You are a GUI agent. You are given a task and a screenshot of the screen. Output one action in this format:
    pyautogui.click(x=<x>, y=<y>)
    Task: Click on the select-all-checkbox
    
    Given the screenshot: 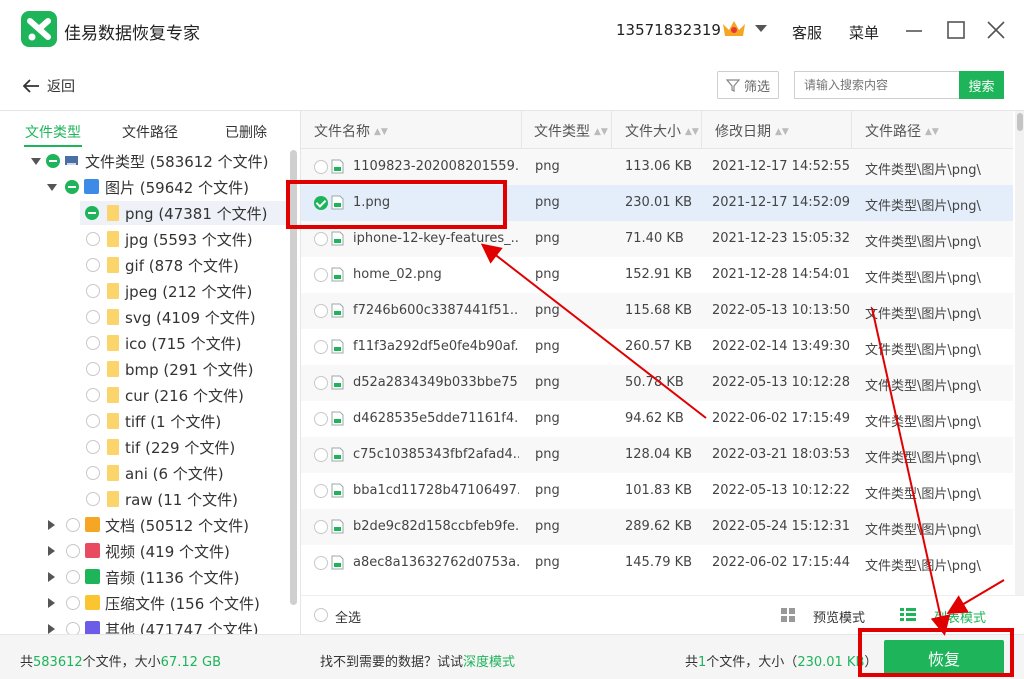 What is the action you would take?
    pyautogui.click(x=321, y=615)
    